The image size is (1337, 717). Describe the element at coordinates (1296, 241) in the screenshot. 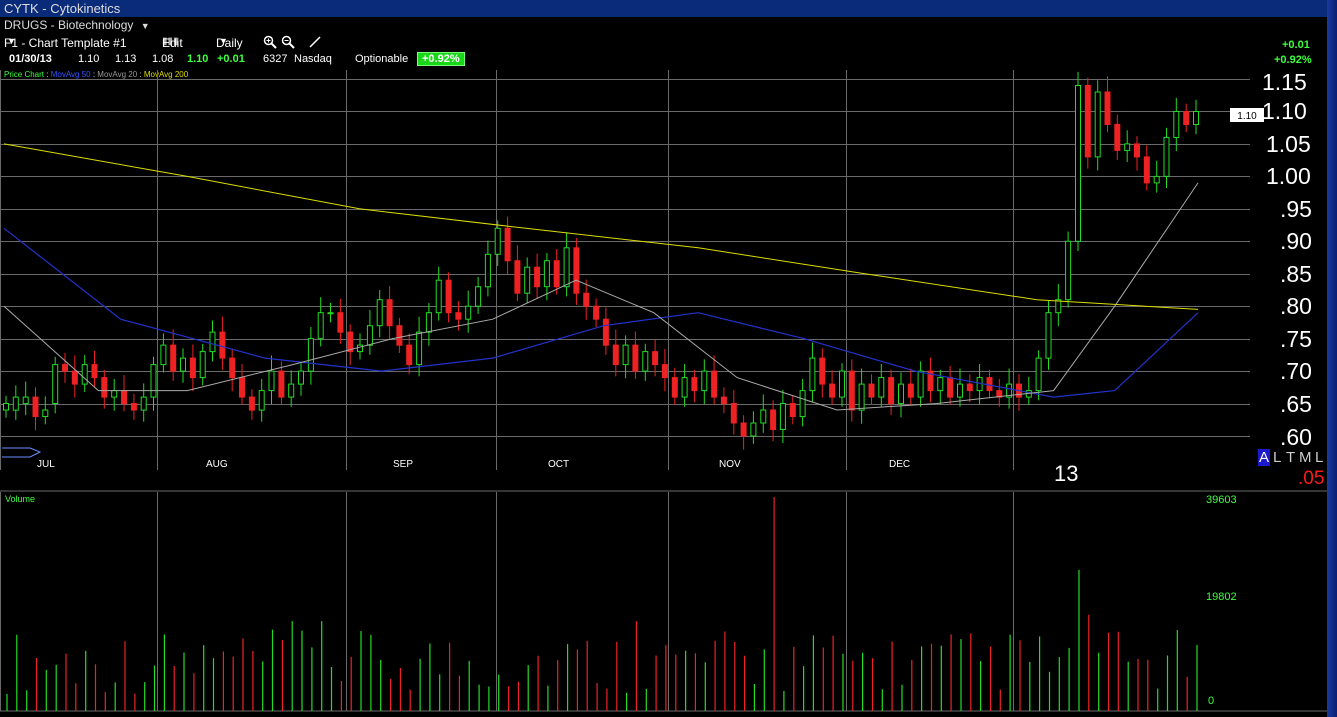

I see `price-label: .90` at that location.